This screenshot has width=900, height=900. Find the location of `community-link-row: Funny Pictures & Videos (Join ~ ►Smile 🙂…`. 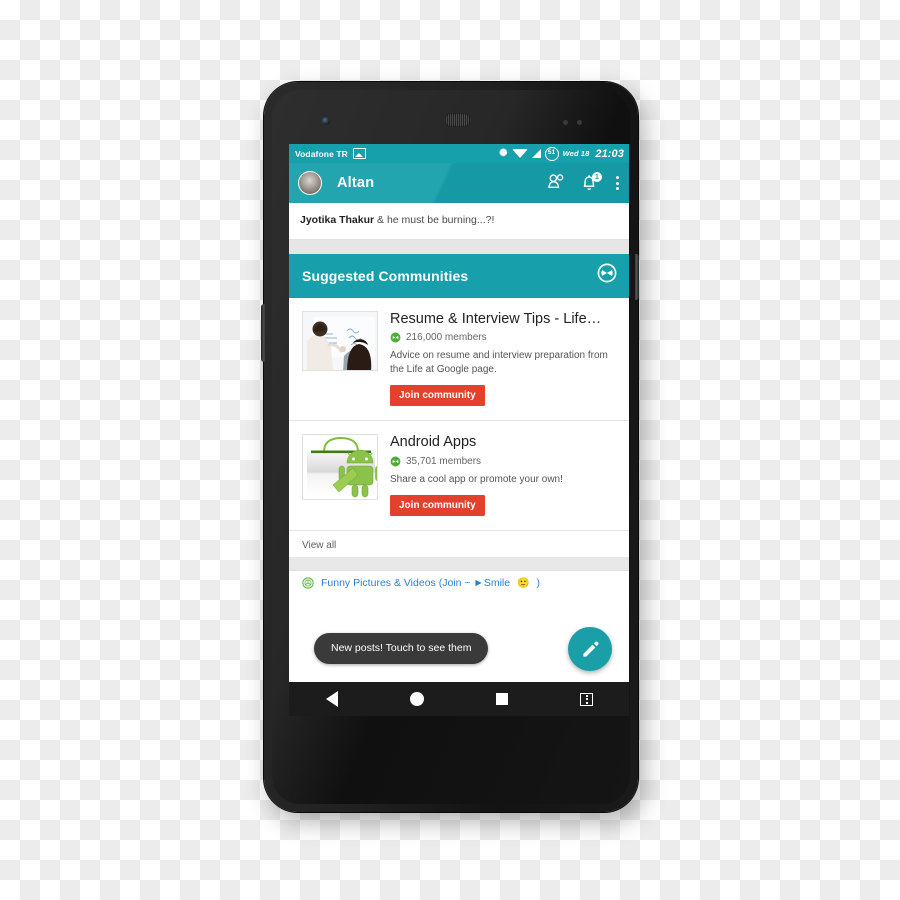

community-link-row: Funny Pictures & Videos (Join ~ ►Smile 🙂… is located at coordinates (459, 583).